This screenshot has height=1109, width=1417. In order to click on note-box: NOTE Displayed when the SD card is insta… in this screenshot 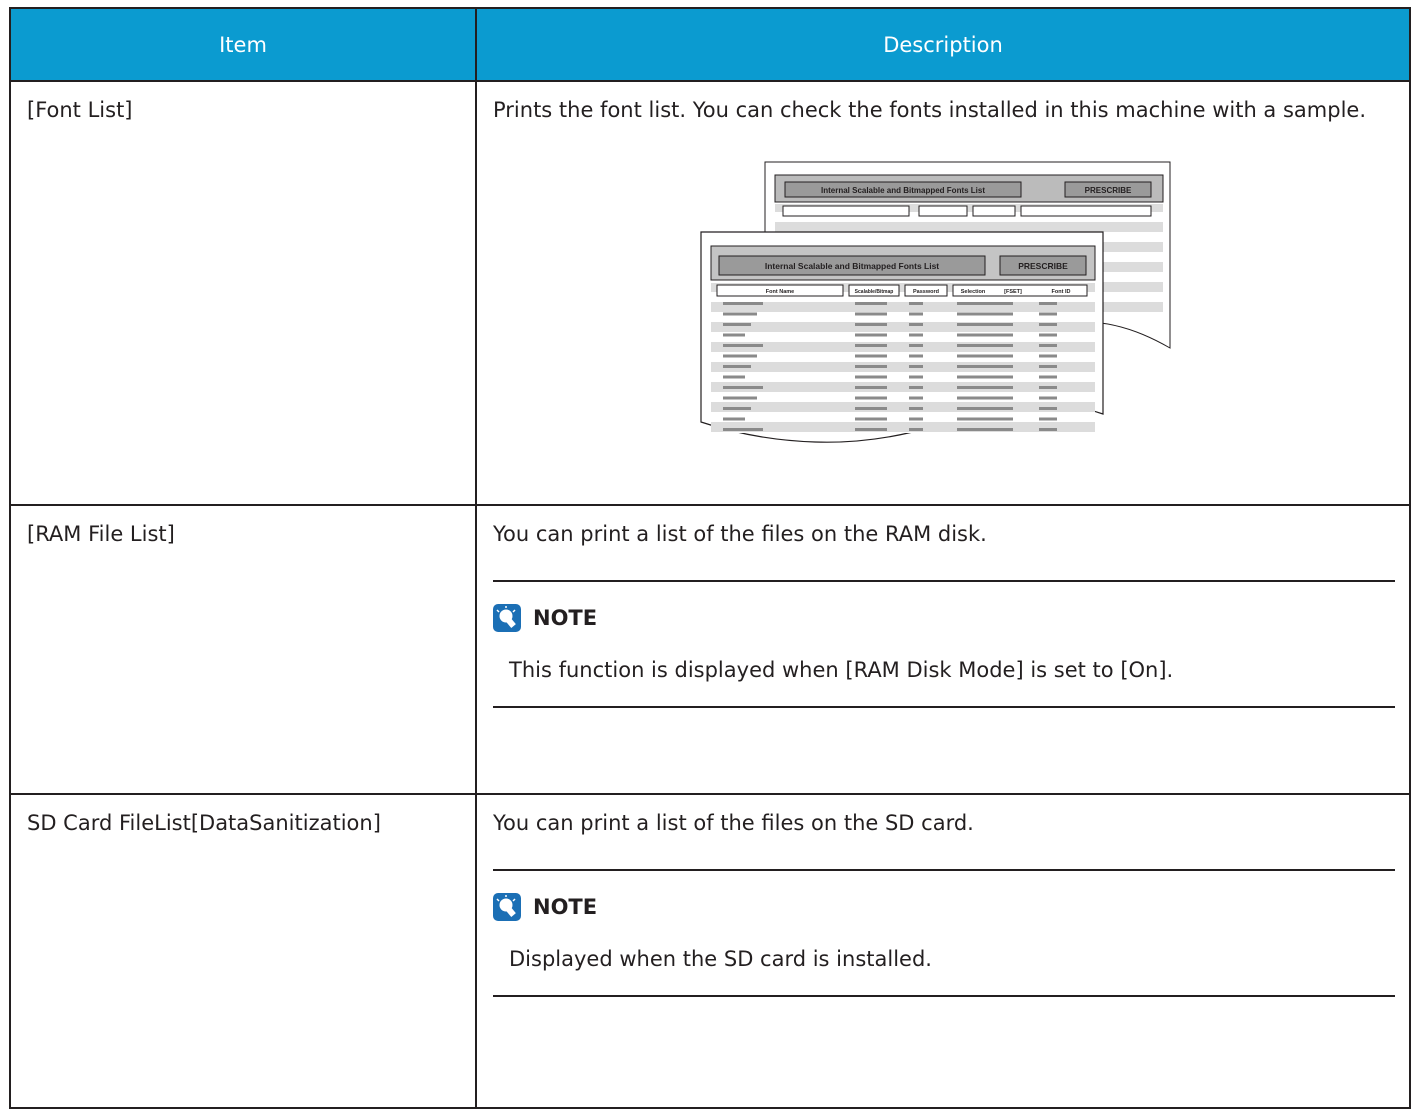, I will do `click(944, 933)`.